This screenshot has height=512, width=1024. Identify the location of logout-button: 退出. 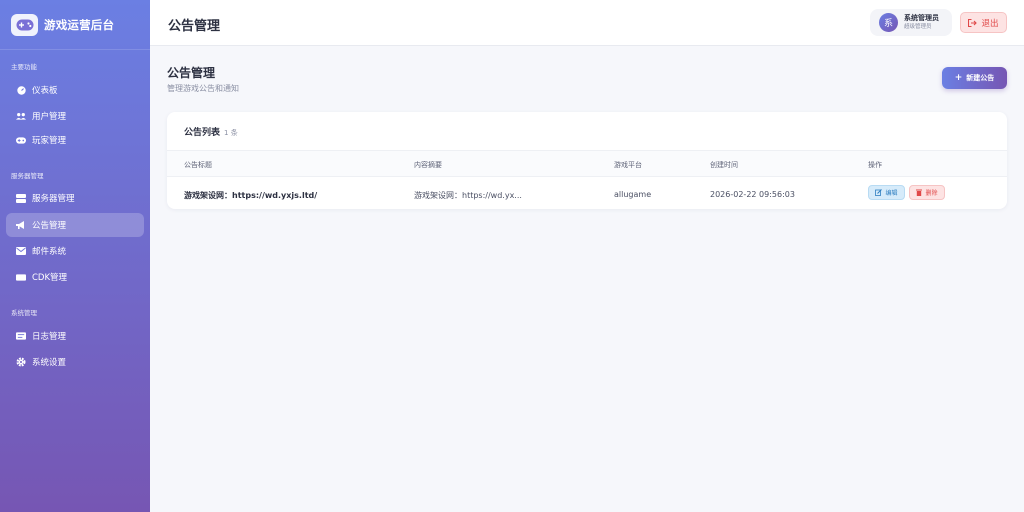
(983, 22).